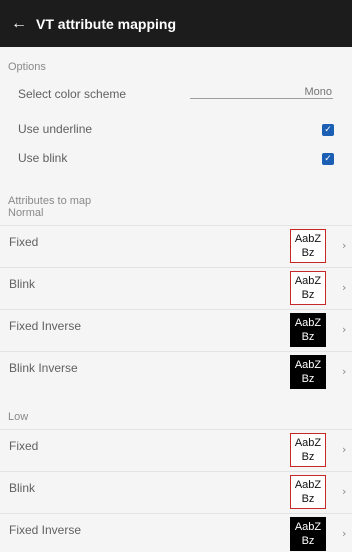  What do you see at coordinates (176, 371) in the screenshot?
I see `attr-row-normal-blink-inverse: Blink Inverse AabZ Bz ›` at bounding box center [176, 371].